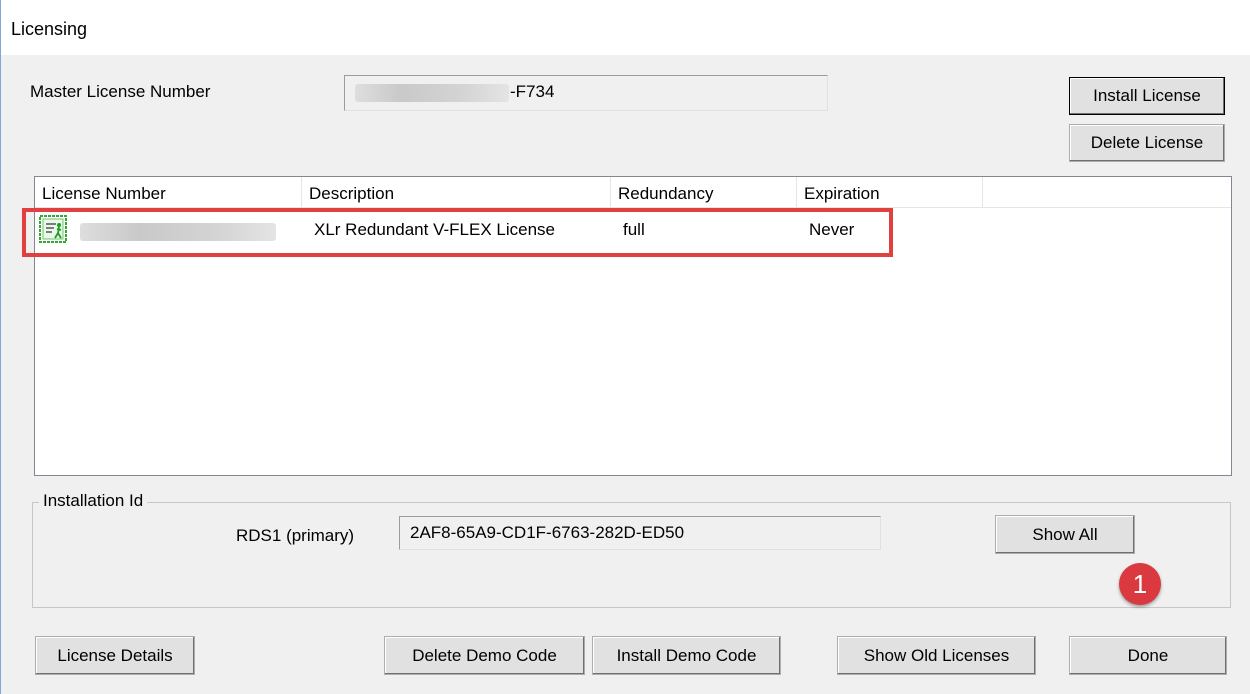 This screenshot has width=1250, height=694. I want to click on column-header-redundancy: Redundancy, so click(704, 192).